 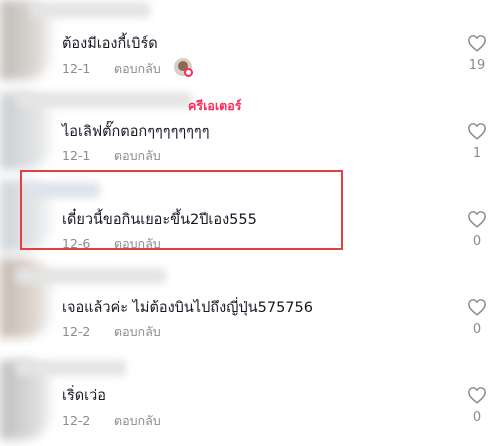 What do you see at coordinates (477, 153) in the screenshot?
I see `like-count: 1` at bounding box center [477, 153].